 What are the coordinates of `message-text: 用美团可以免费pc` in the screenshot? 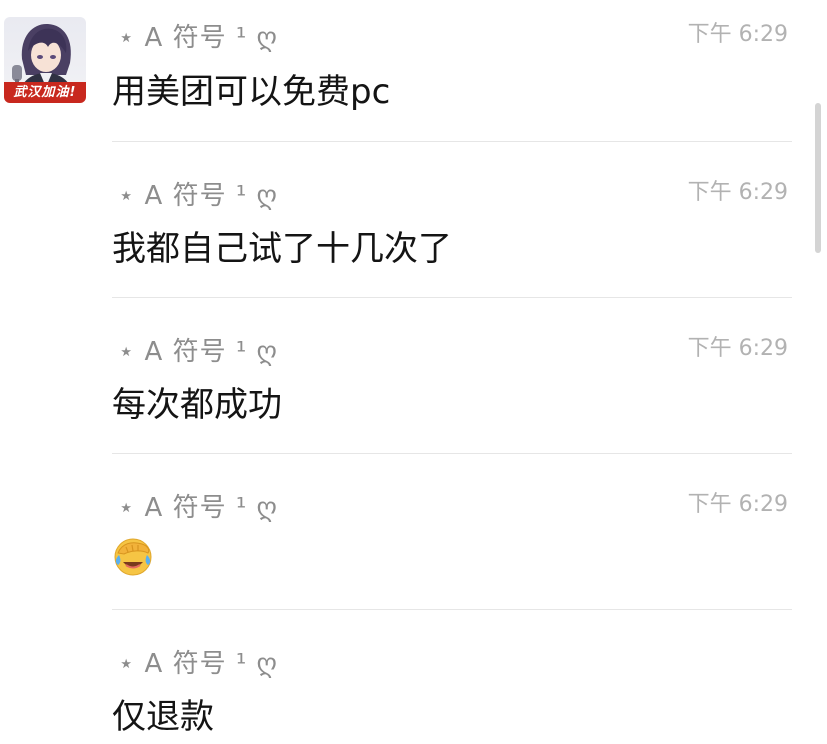 It's located at (251, 92).